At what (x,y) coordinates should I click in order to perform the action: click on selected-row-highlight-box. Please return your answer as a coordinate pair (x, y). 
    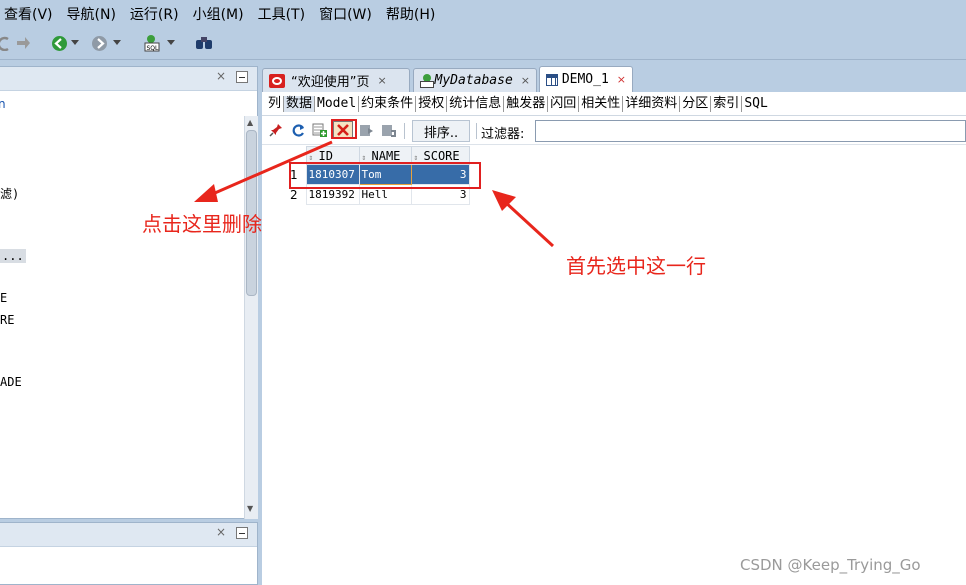
    Looking at the image, I should click on (385, 175).